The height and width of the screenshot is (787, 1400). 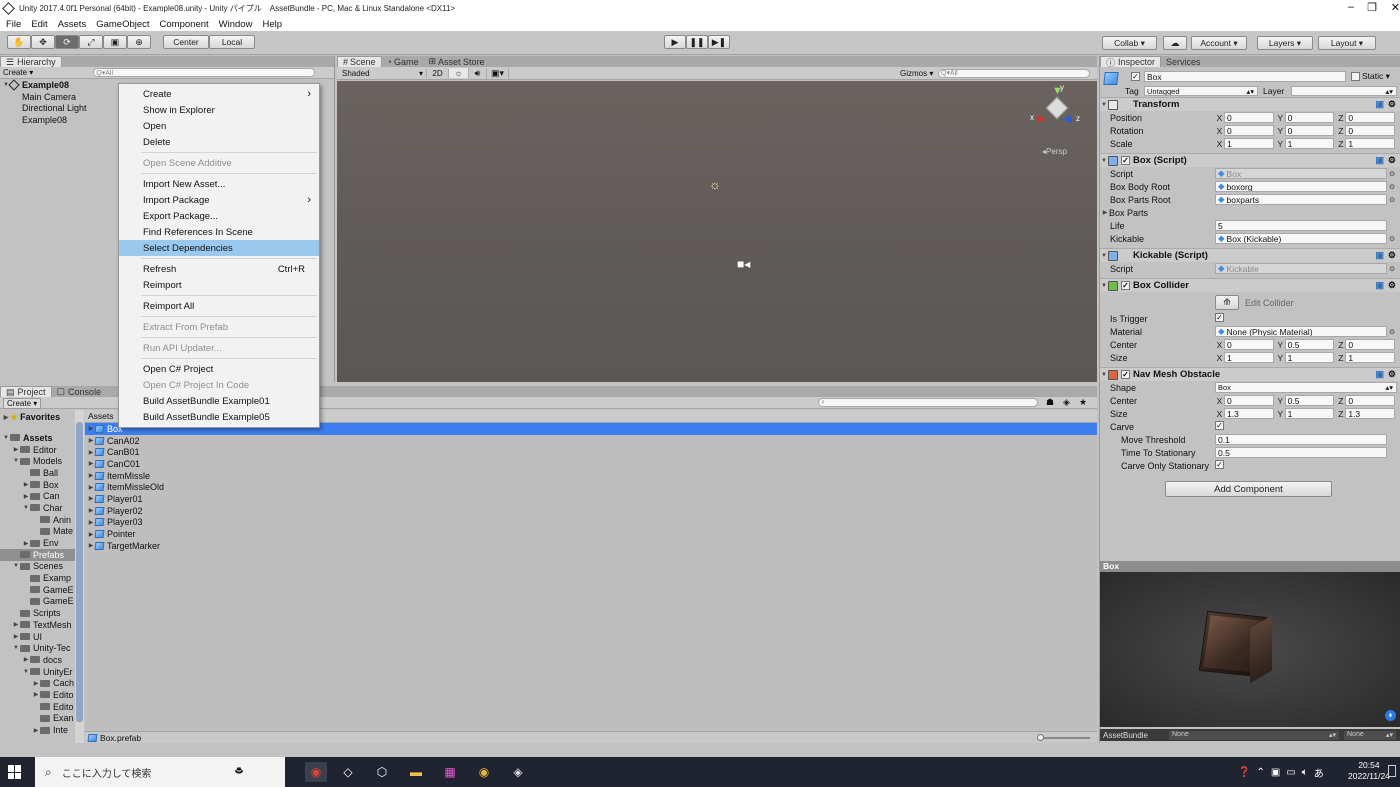 What do you see at coordinates (31, 61) in the screenshot?
I see `tab-hierarchy: ☰ Hierarchy` at bounding box center [31, 61].